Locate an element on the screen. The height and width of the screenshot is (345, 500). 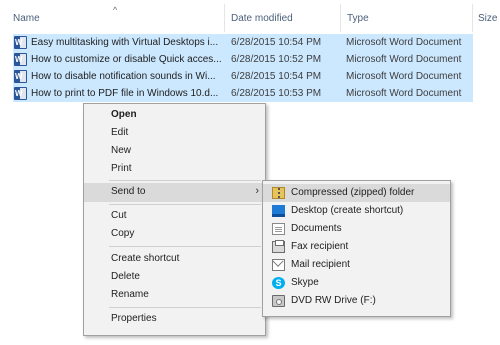
menu-item-label: Send to is located at coordinates (128, 191).